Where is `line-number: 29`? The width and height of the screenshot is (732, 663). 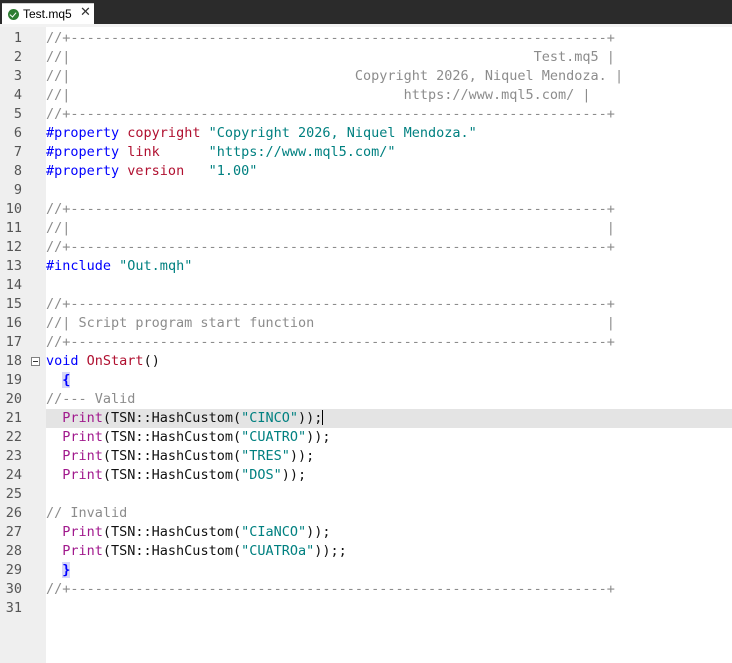
line-number: 29 is located at coordinates (13, 570).